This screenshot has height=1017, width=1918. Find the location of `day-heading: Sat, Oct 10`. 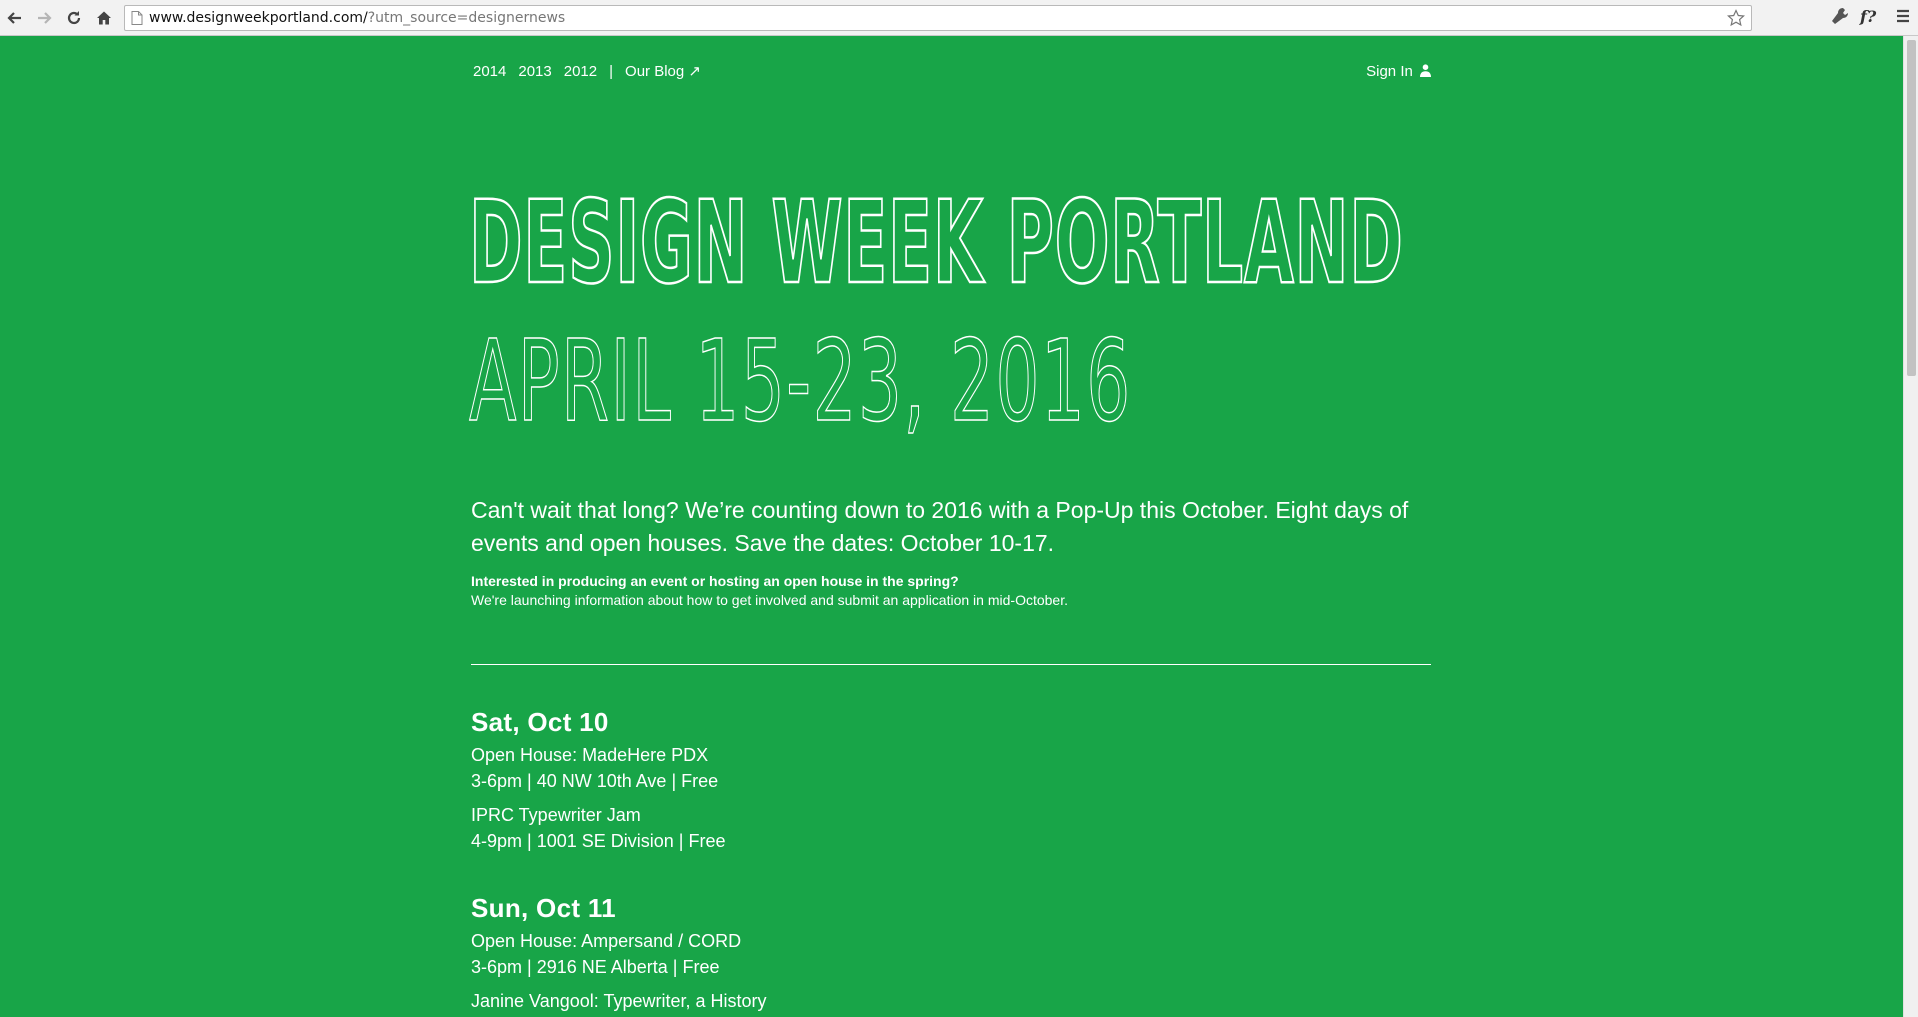

day-heading: Sat, Oct 10 is located at coordinates (540, 722).